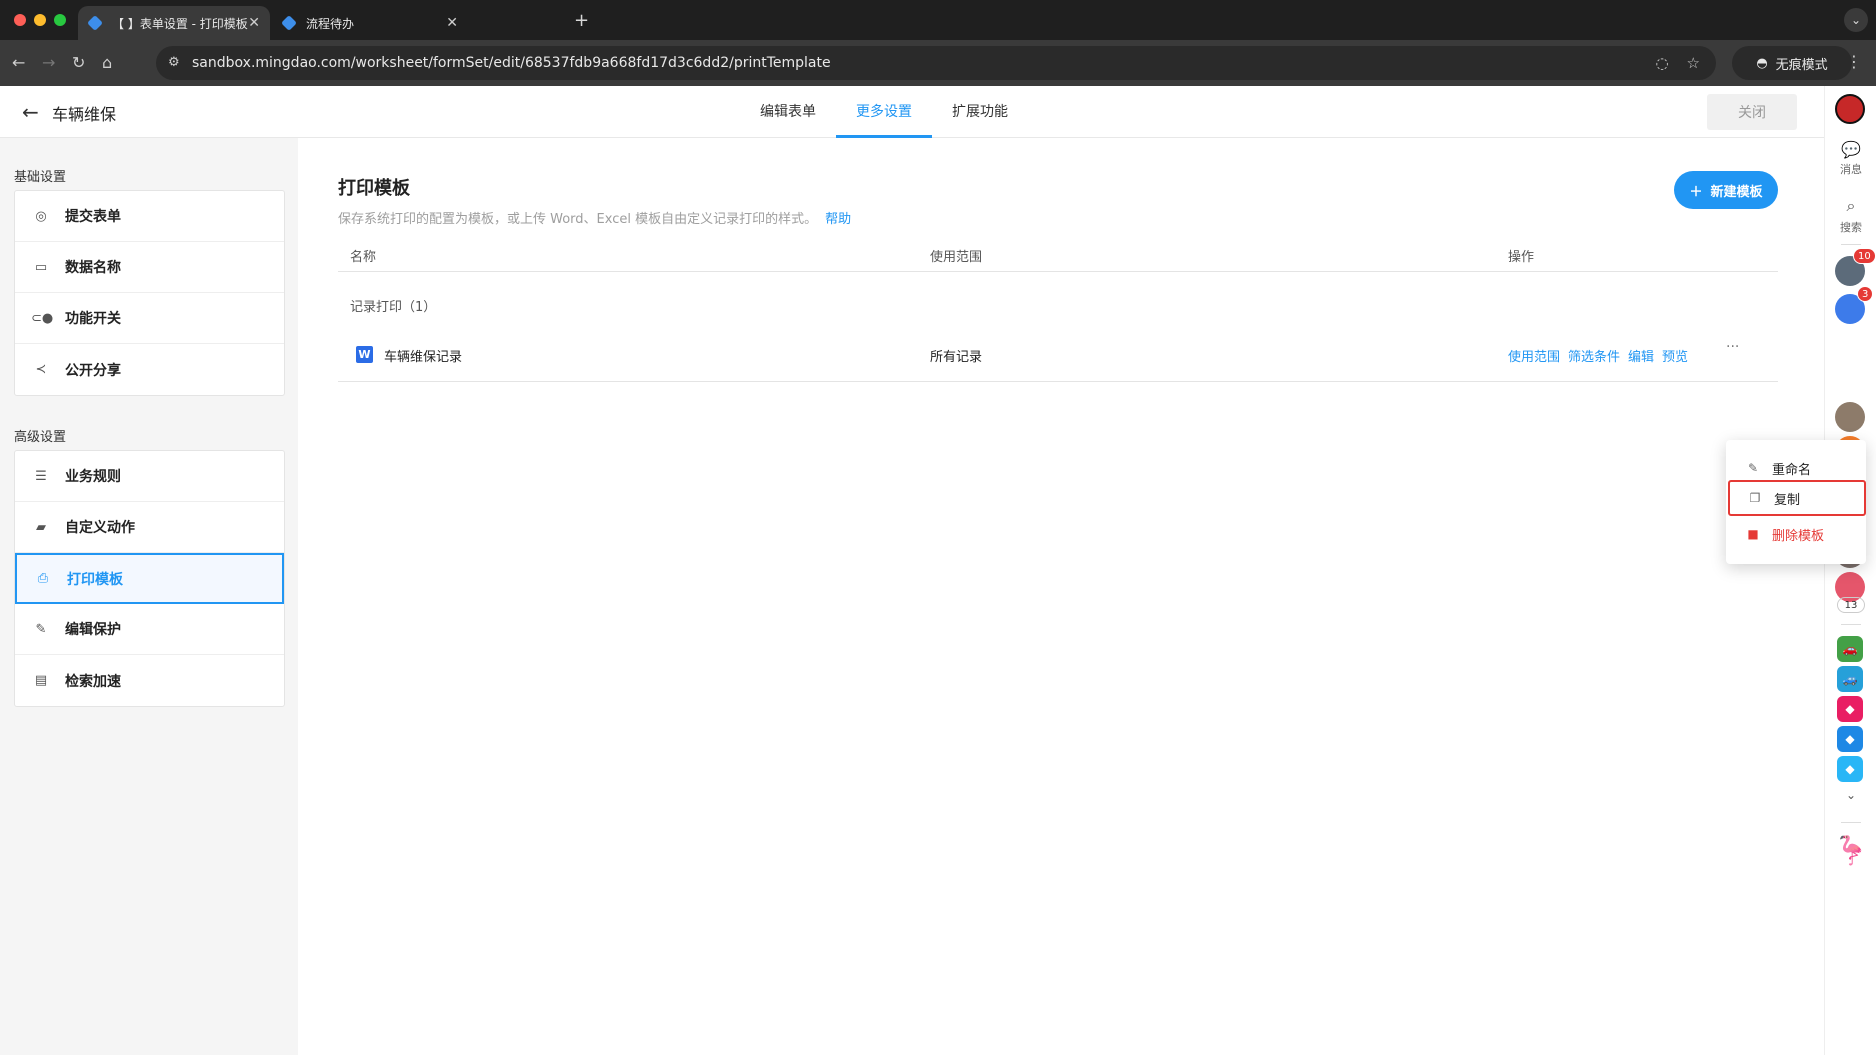  I want to click on row-actions: 使用范围 筛选条件 编辑 预览, so click(1598, 355).